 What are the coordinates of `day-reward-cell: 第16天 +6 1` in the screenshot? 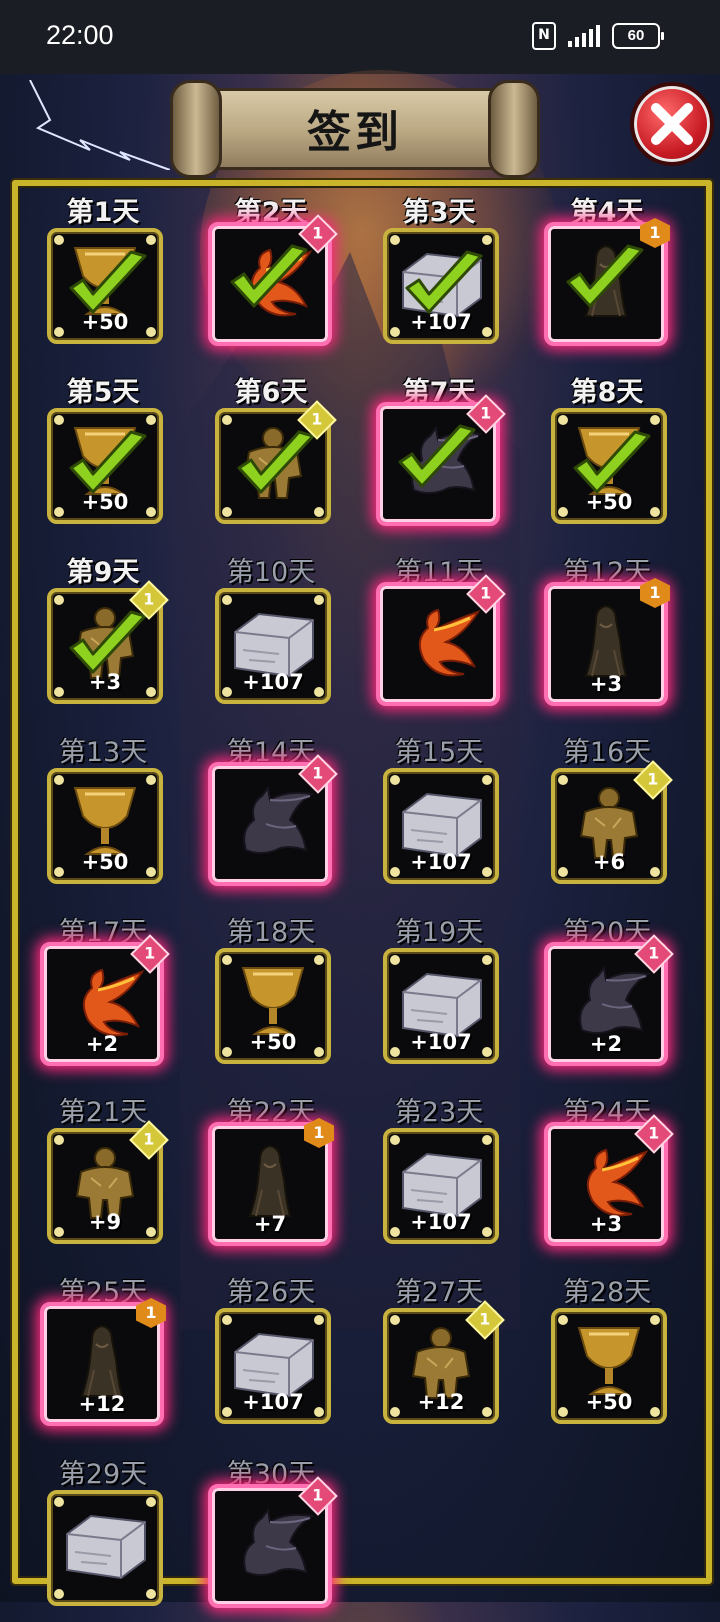 It's located at (607, 815).